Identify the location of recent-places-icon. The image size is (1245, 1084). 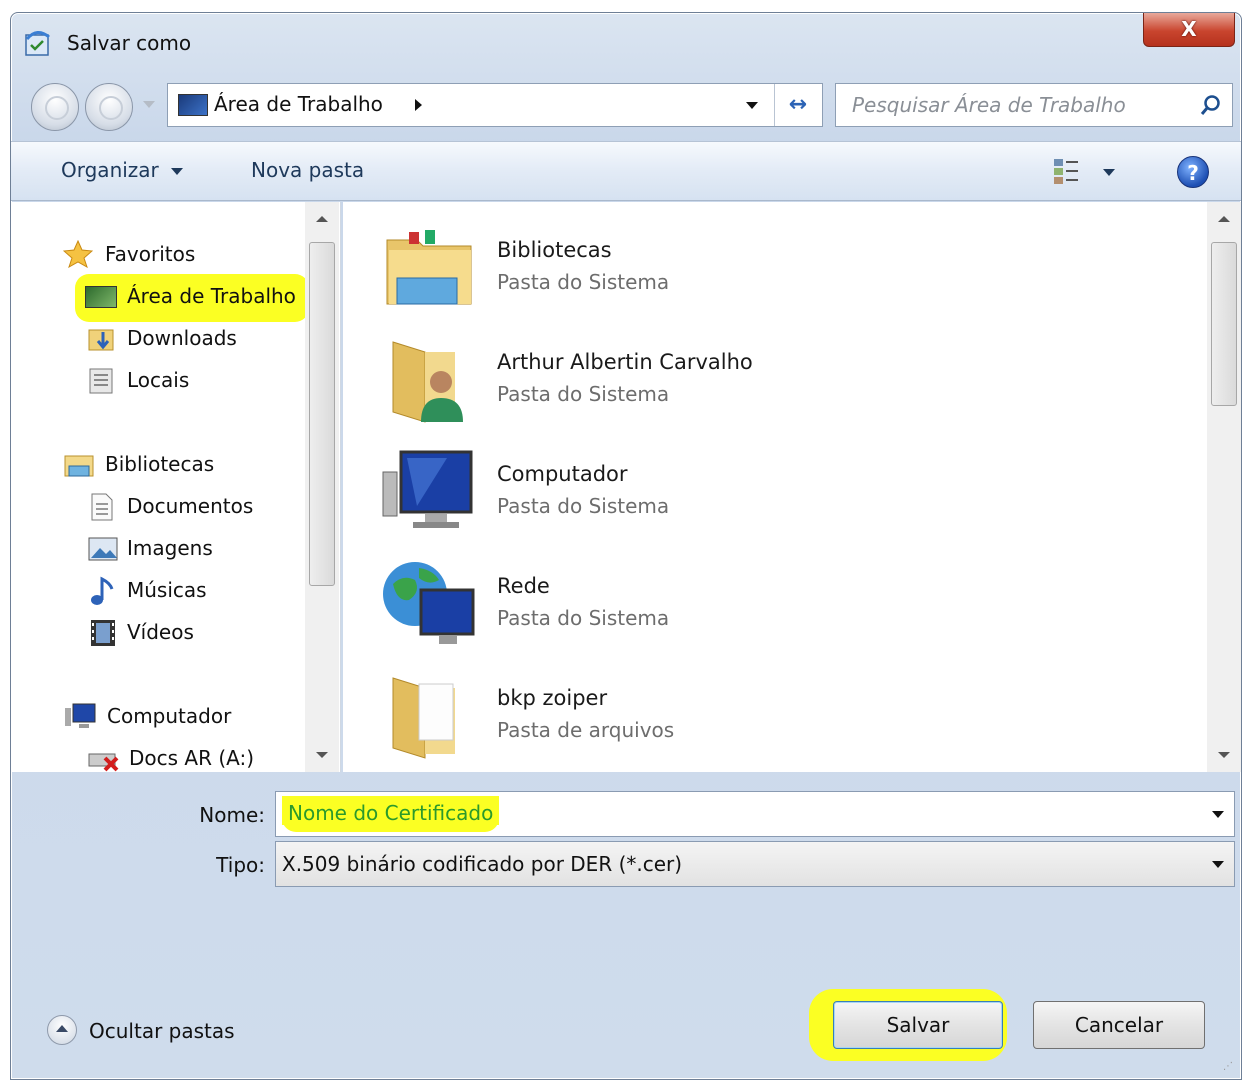
(101, 381).